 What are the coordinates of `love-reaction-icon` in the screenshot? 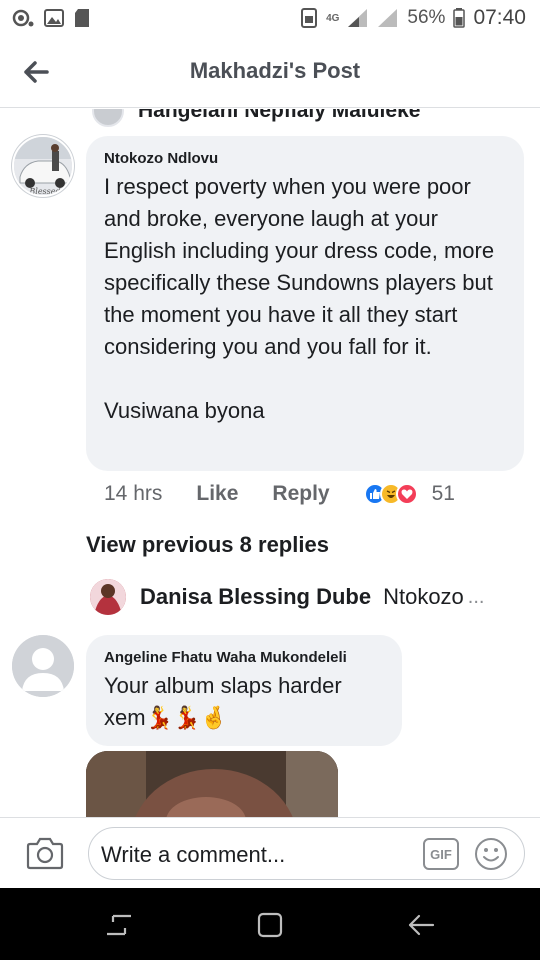 It's located at (406, 494).